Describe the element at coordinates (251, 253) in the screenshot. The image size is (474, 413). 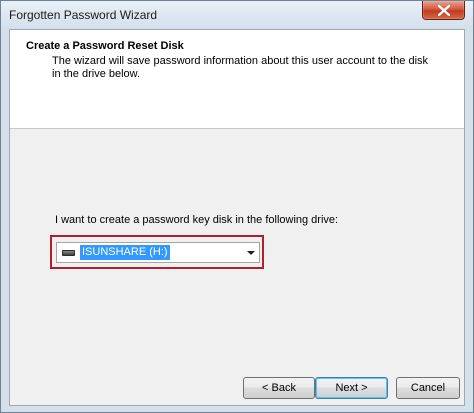
I see `chevron-down-icon` at that location.